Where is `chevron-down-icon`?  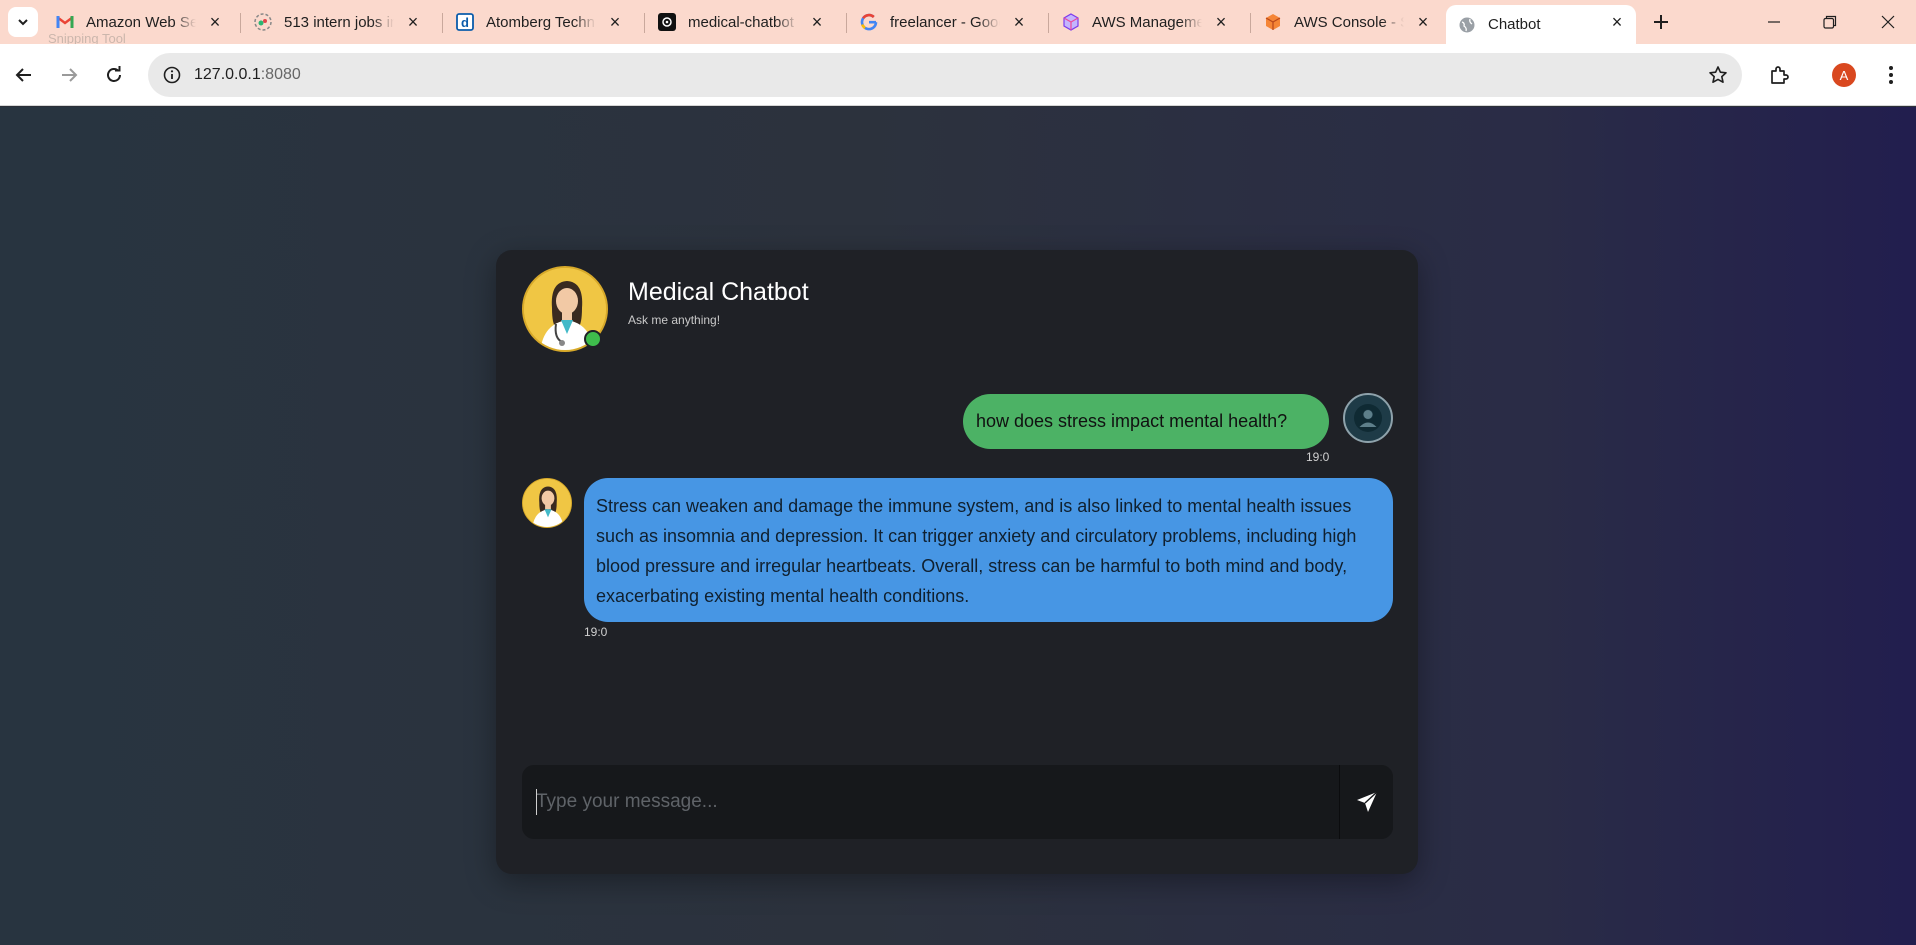
chevron-down-icon is located at coordinates (23, 22).